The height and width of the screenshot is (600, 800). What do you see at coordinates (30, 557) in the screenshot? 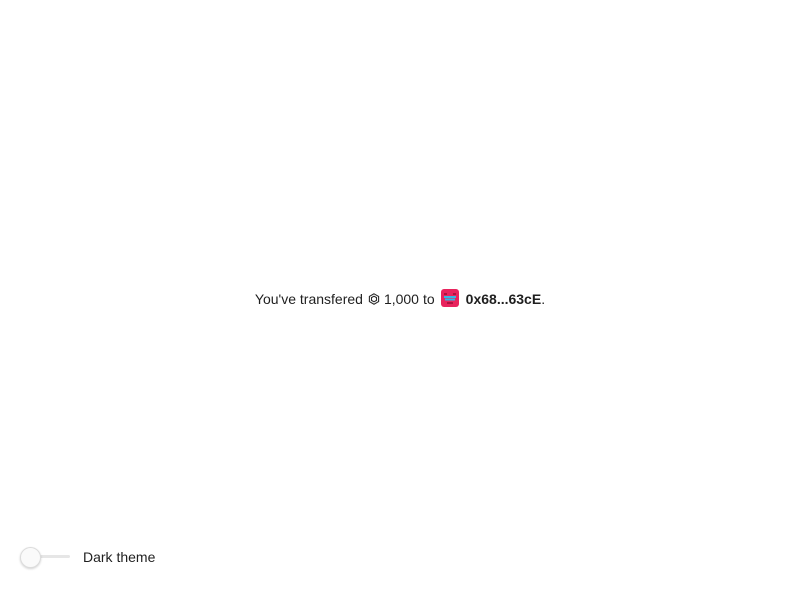
I see `switch-thumb` at bounding box center [30, 557].